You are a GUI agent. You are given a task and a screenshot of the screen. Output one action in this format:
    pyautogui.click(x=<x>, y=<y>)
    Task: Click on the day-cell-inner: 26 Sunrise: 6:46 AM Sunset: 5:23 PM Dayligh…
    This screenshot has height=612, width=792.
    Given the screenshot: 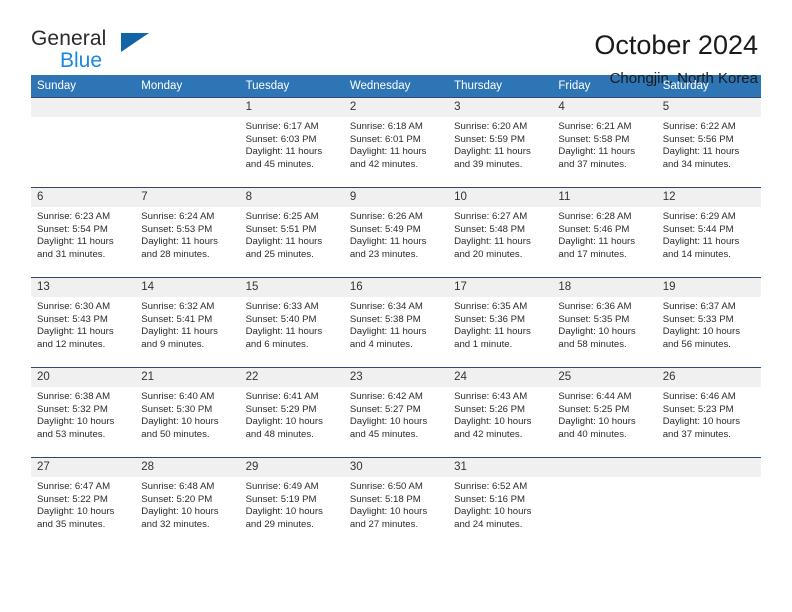 What is the action you would take?
    pyautogui.click(x=708, y=412)
    